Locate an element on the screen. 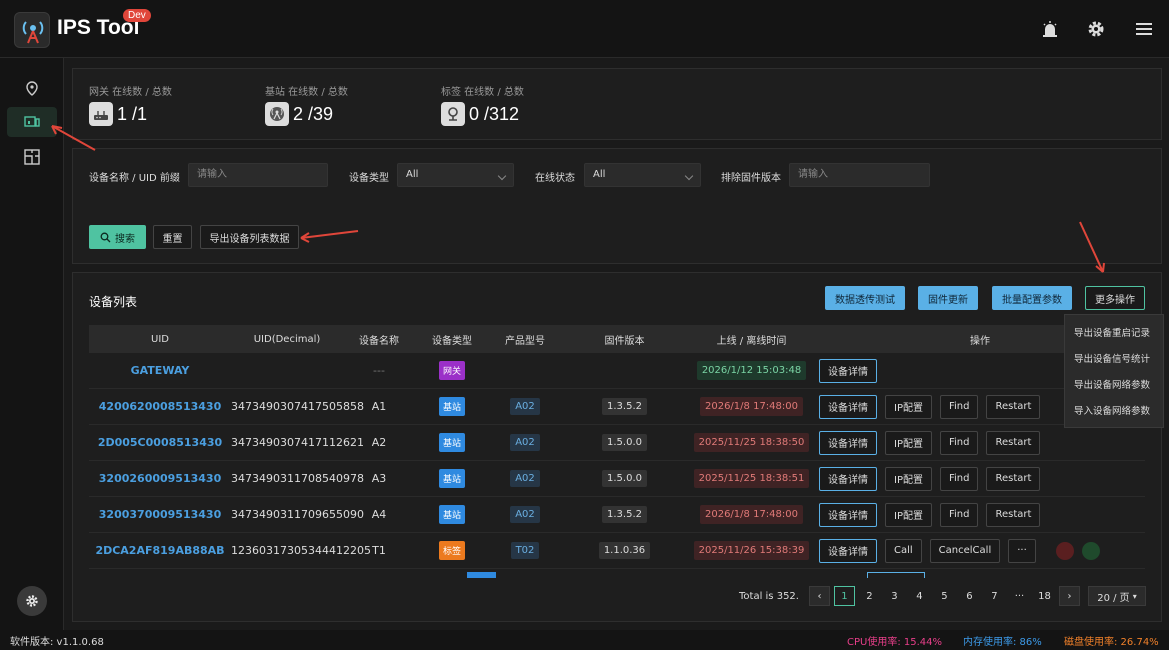 This screenshot has width=1169, height=650. antenna-icon is located at coordinates (277, 114).